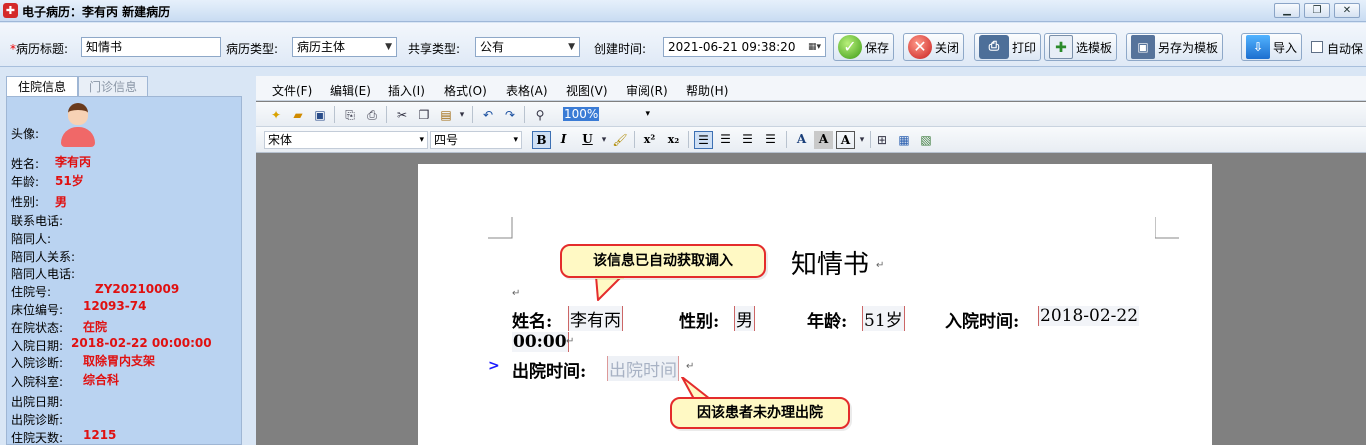 Image resolution: width=1366 pixels, height=445 pixels. I want to click on undo-icon: ↶, so click(488, 115).